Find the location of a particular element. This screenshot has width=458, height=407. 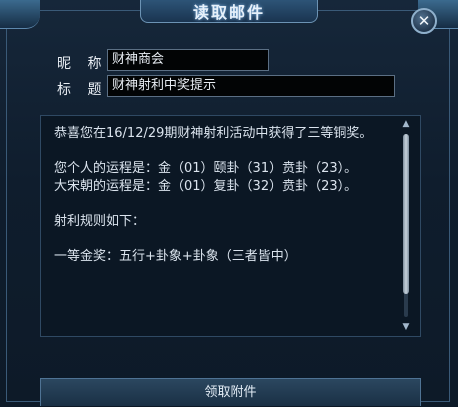

scroll-down-icon: ▼ is located at coordinates (406, 327).